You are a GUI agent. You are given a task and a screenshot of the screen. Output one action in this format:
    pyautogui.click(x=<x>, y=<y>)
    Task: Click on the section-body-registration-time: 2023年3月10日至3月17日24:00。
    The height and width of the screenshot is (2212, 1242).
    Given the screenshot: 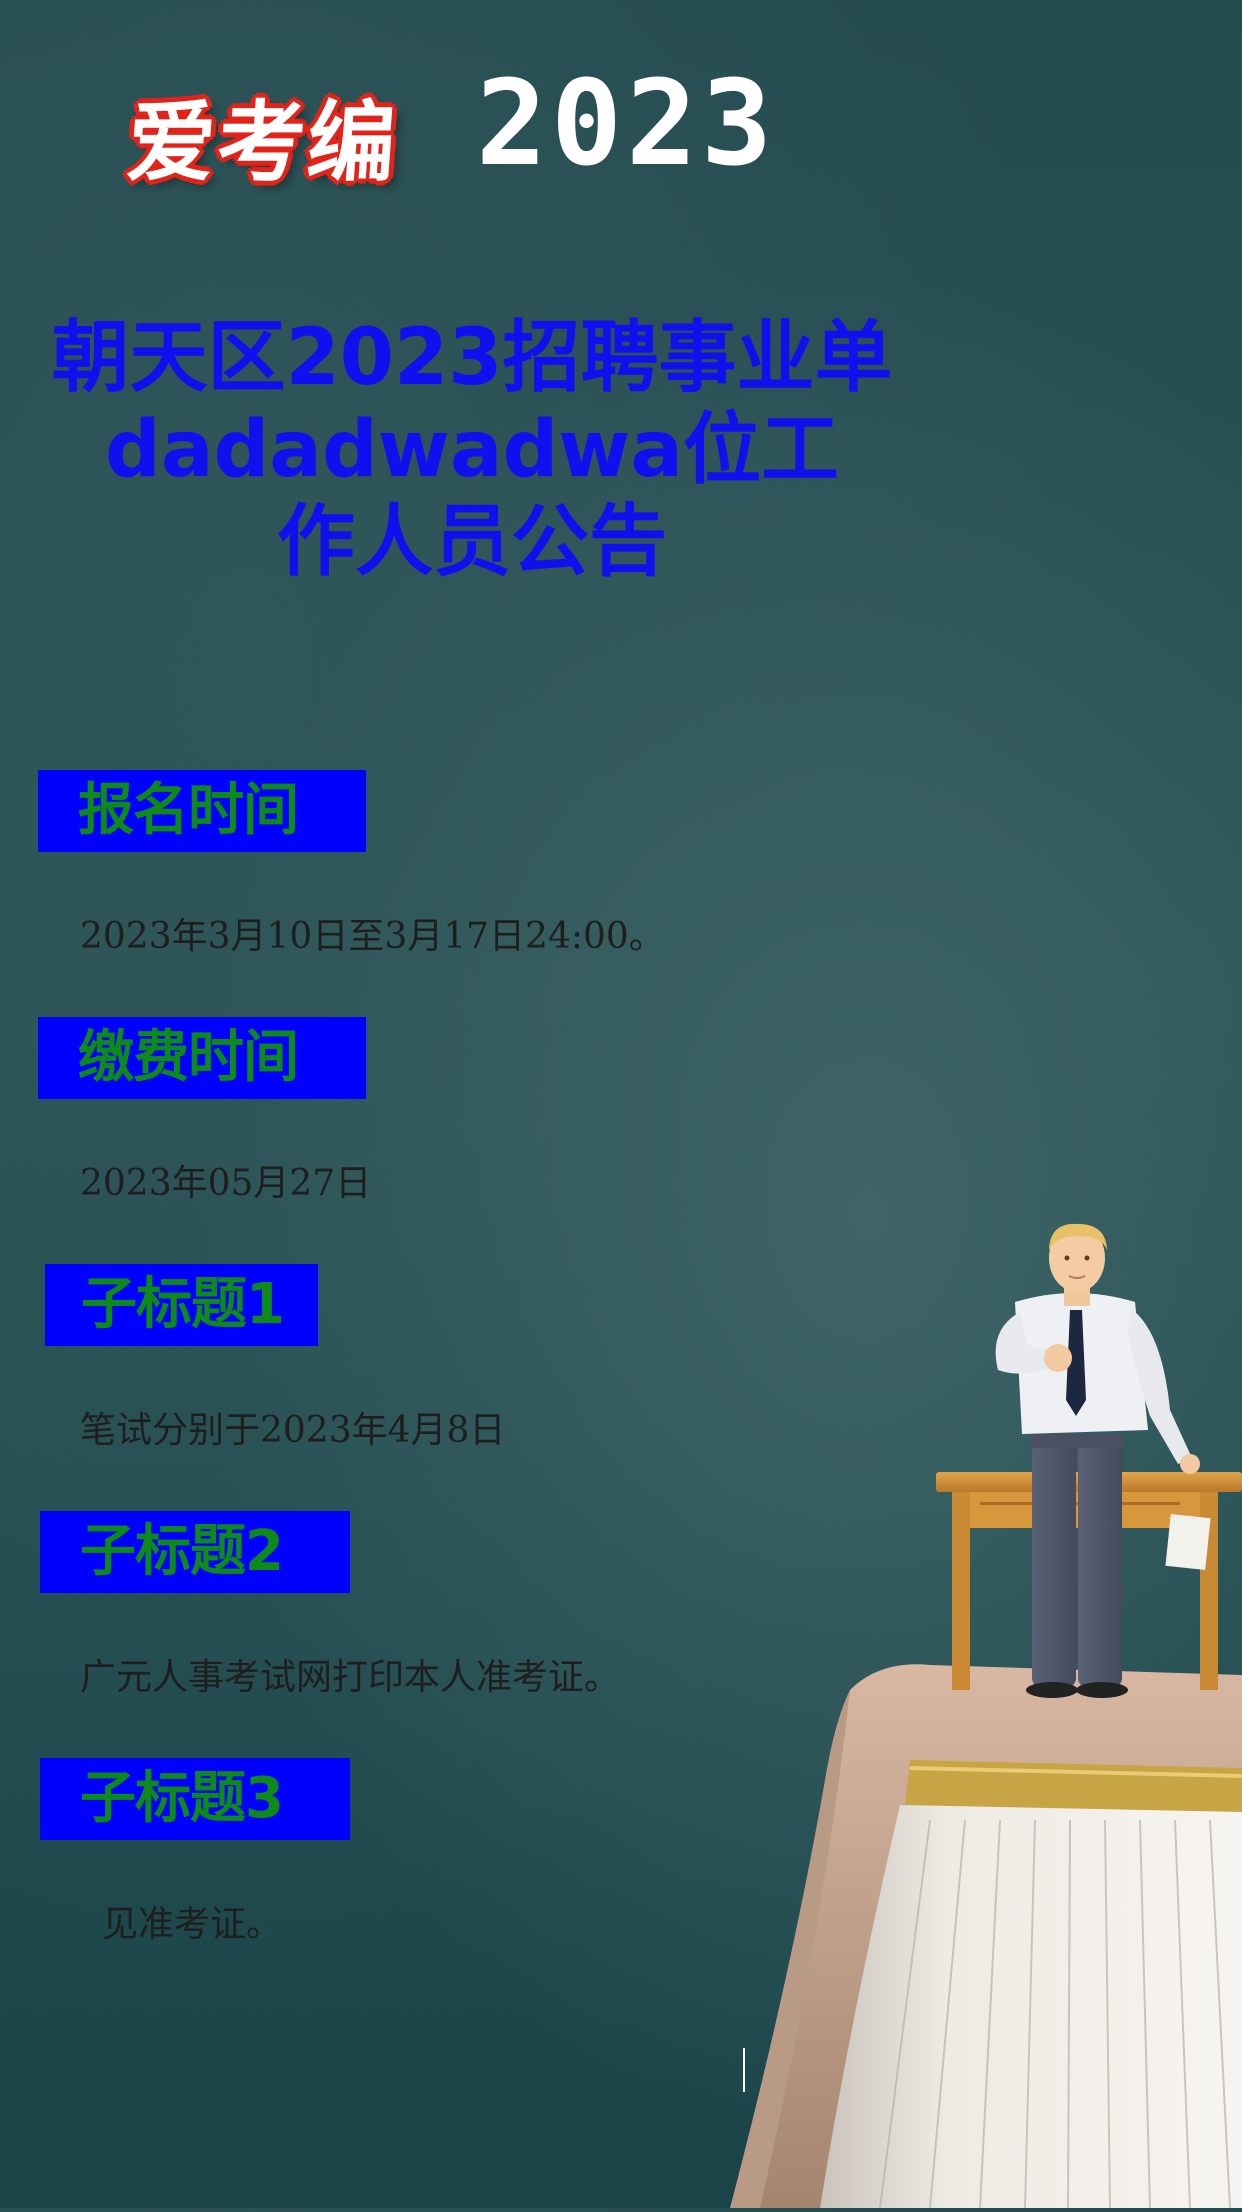 What is the action you would take?
    pyautogui.click(x=372, y=936)
    